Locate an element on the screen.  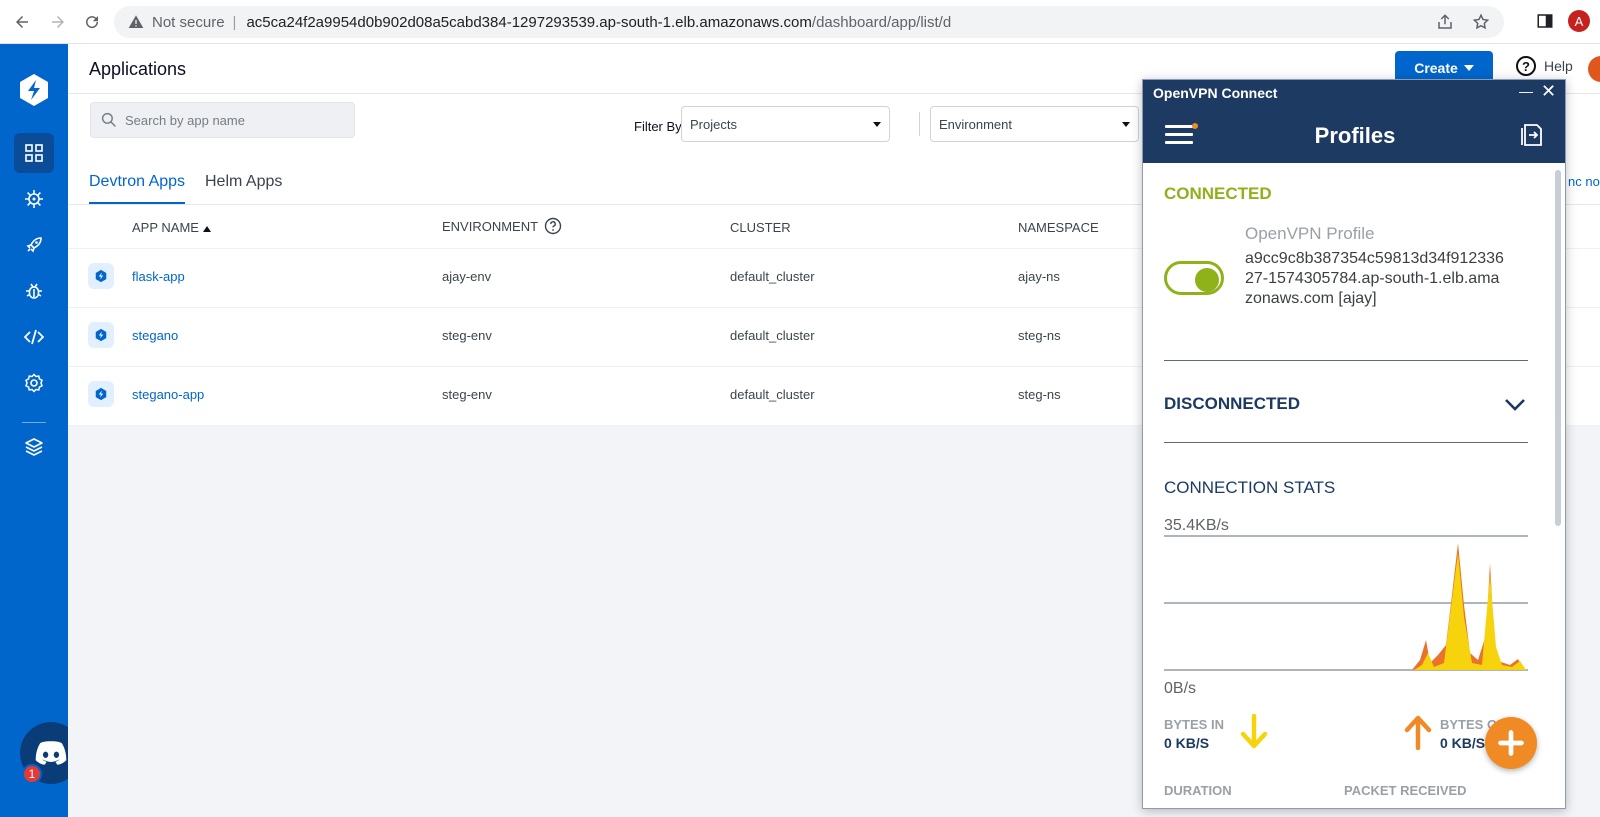
browser-profile-avatar: A is located at coordinates (1579, 21).